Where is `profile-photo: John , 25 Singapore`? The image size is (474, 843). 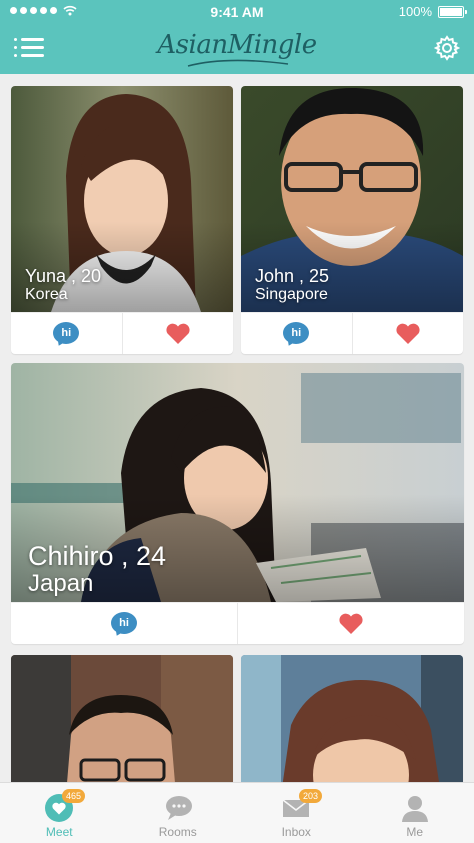 profile-photo: John , 25 Singapore is located at coordinates (352, 199).